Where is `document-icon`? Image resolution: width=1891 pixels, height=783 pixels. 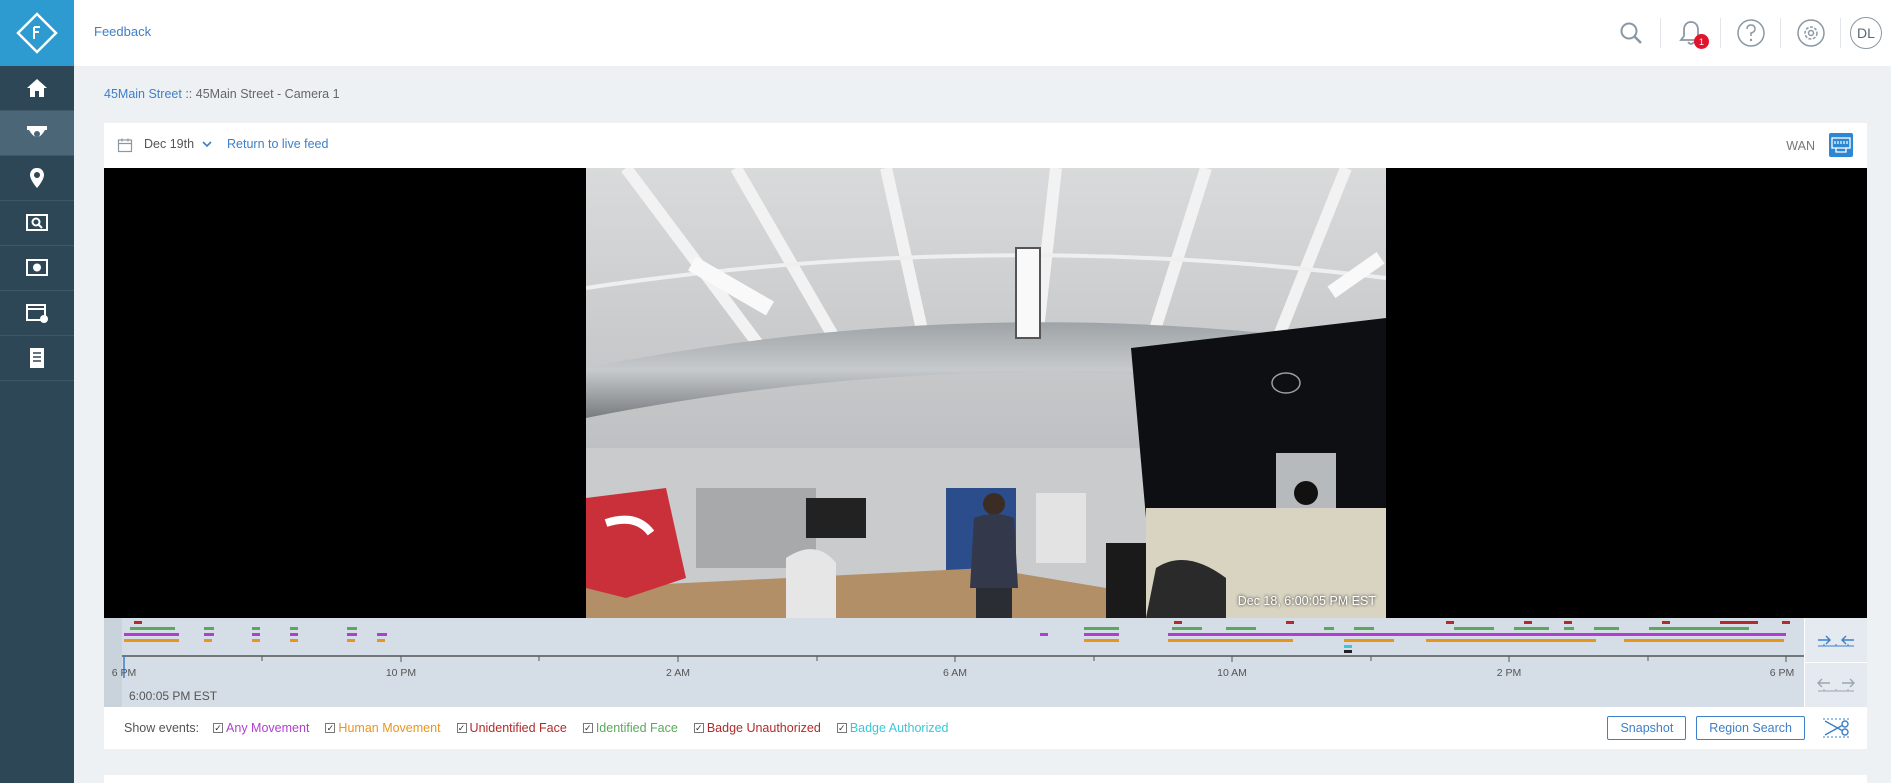
document-icon is located at coordinates (37, 358).